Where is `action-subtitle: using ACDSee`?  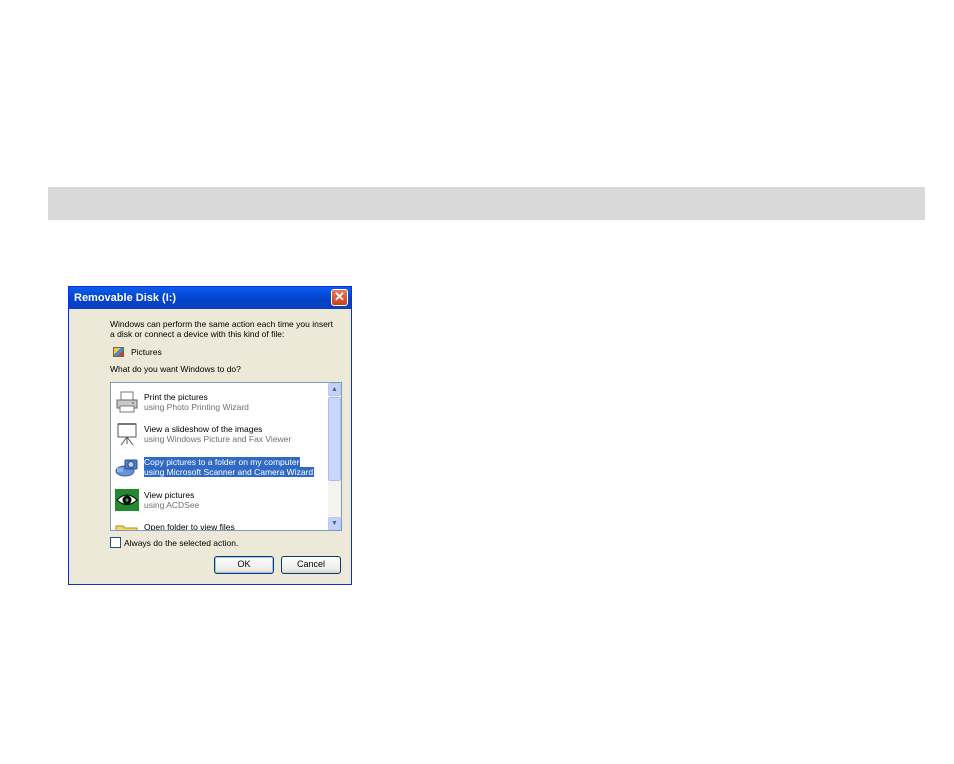
action-subtitle: using ACDSee is located at coordinates (172, 505).